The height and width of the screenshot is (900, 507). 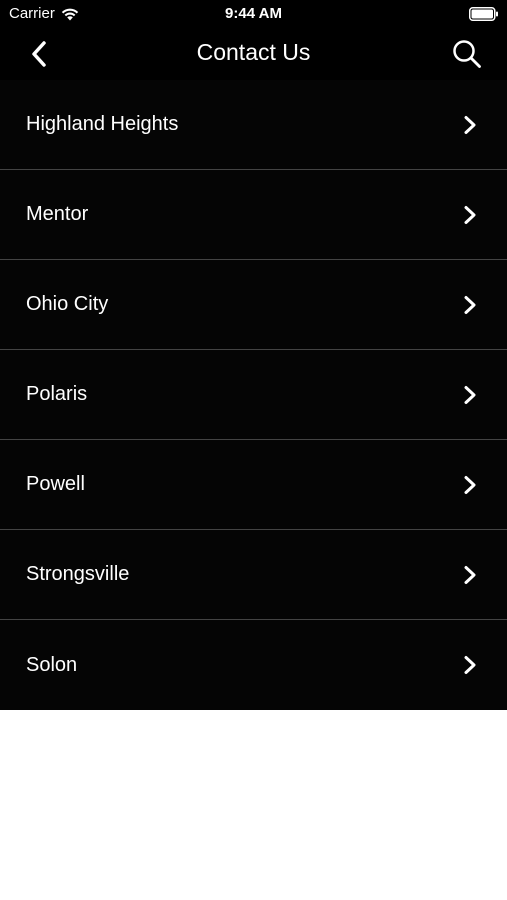 I want to click on list-item-mentor: Mentor, so click(x=253, y=215).